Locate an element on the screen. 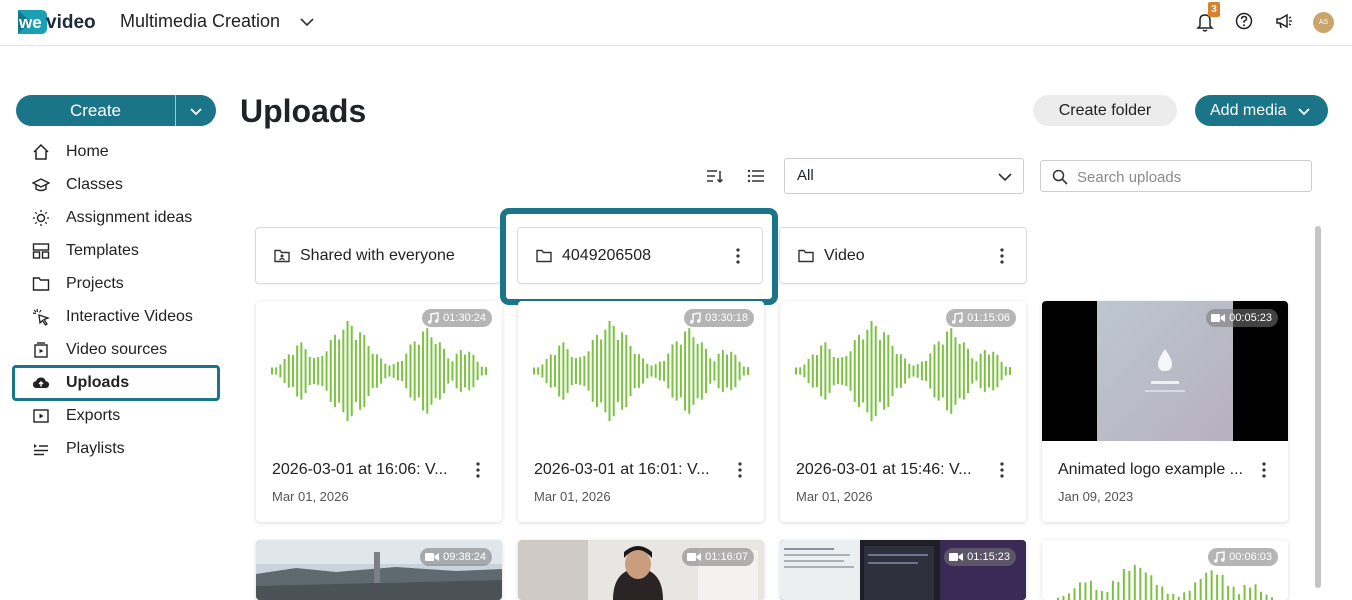 Image resolution: width=1352 pixels, height=600 pixels. sidebar-item-playlists: Playlists is located at coordinates (115, 448).